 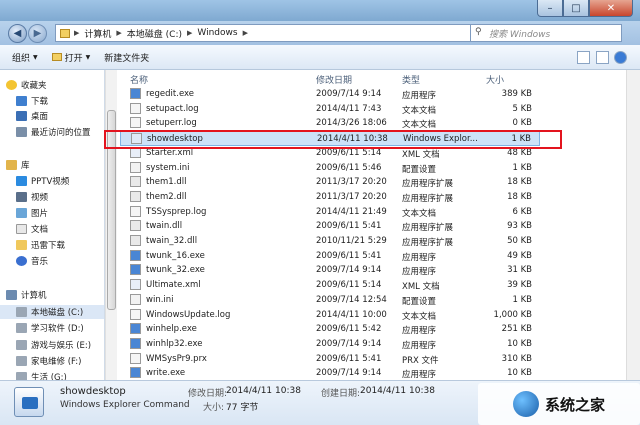 I want to click on file-row: winhlp32.exe 2009/7/14 9:14 应用程序 10 KB, so click(x=330, y=344).